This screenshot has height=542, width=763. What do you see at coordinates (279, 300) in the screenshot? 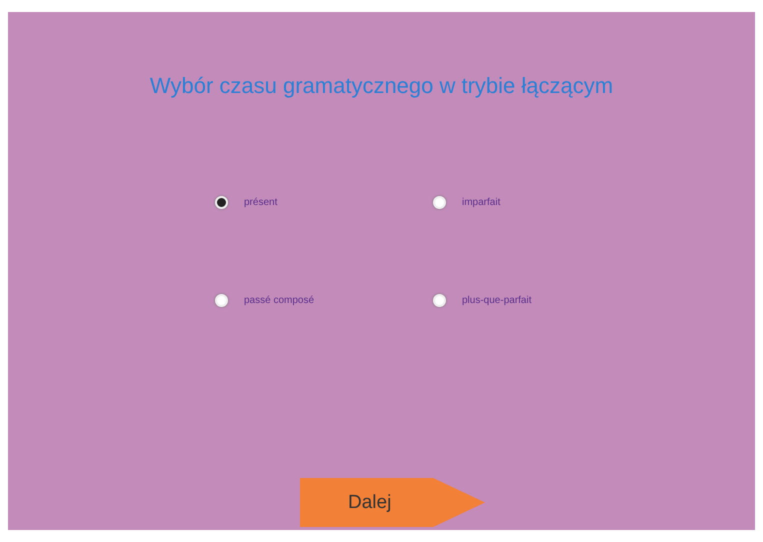
I see `option-label: passé composé` at bounding box center [279, 300].